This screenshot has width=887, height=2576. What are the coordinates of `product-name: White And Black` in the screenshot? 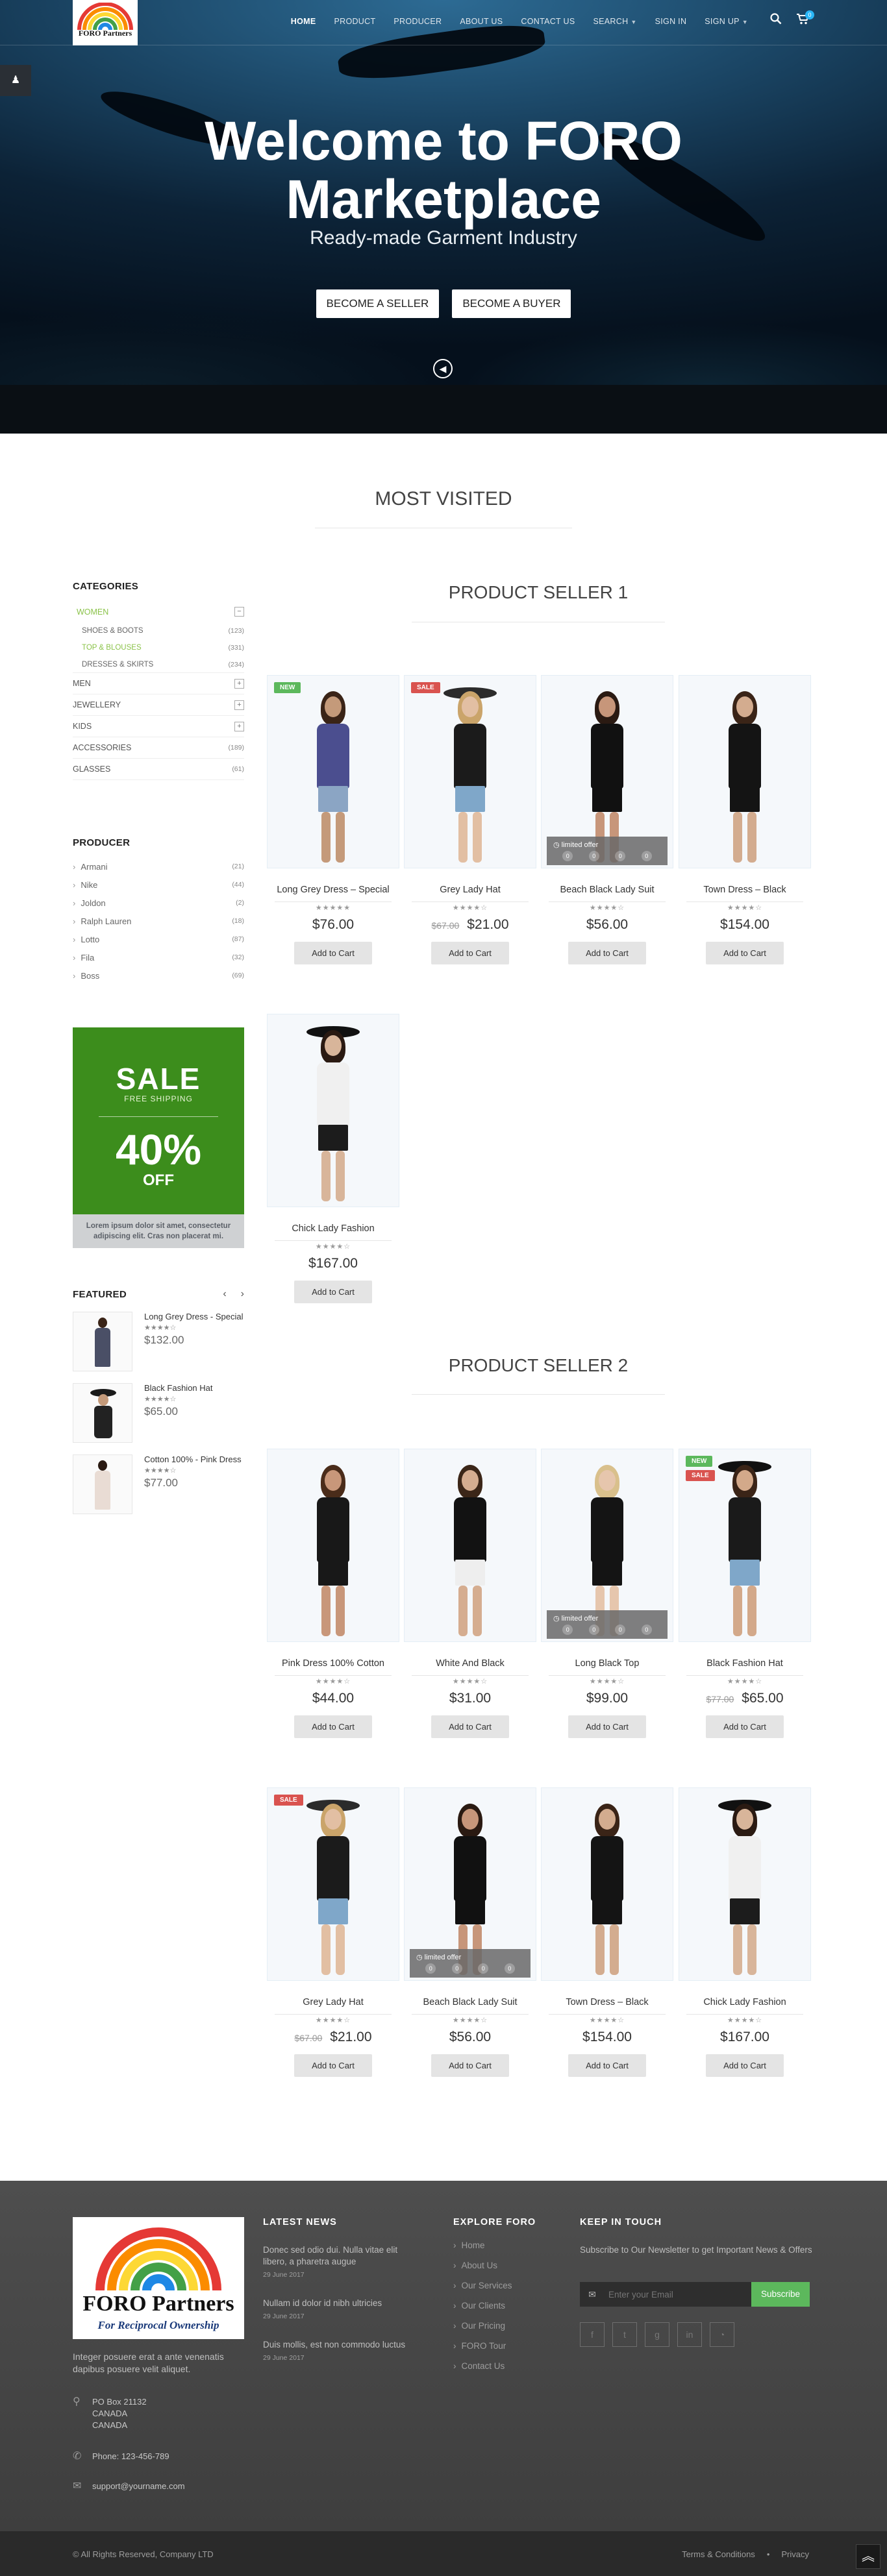 It's located at (470, 1663).